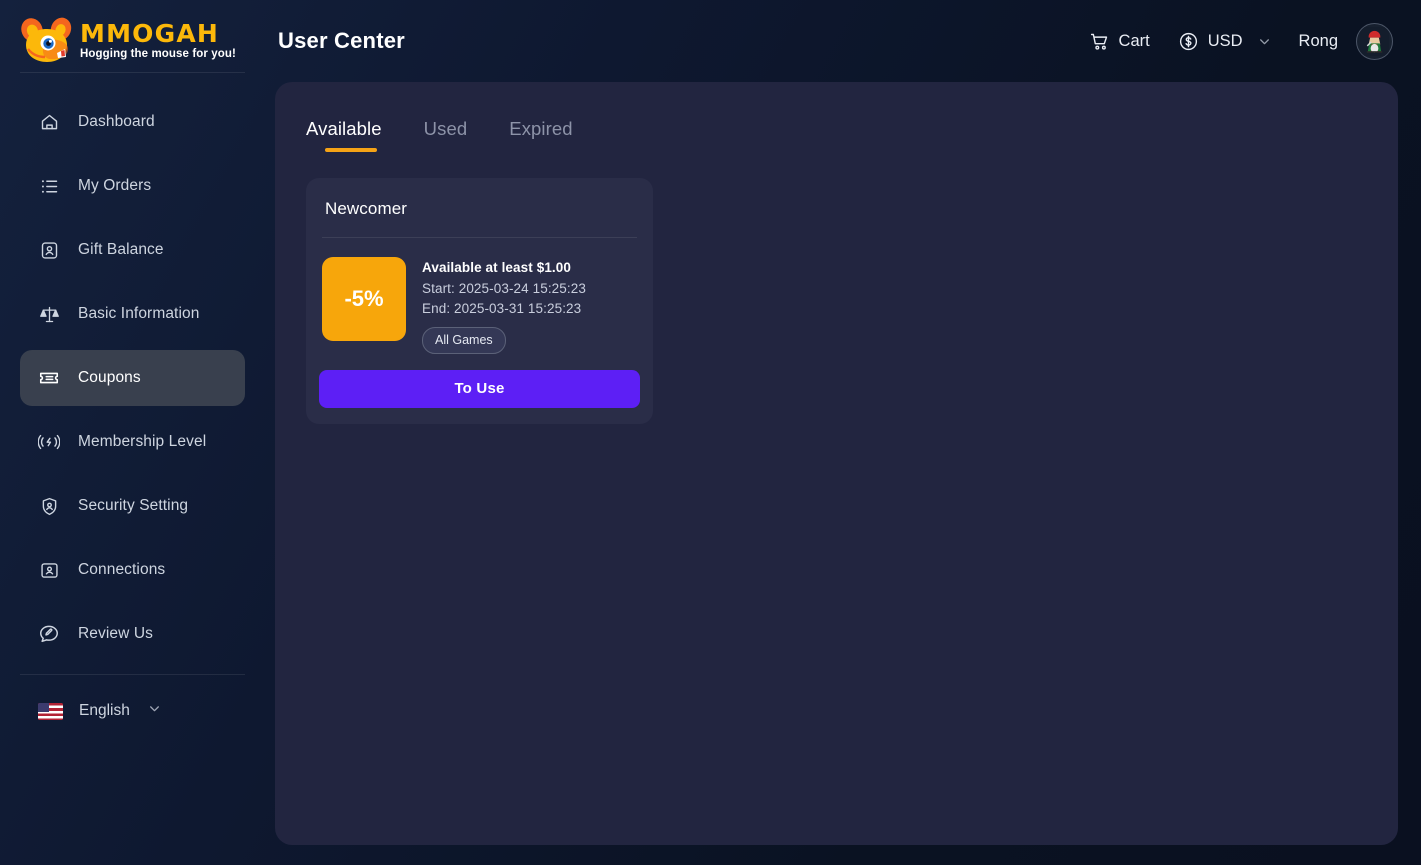 The image size is (1421, 865). What do you see at coordinates (142, 441) in the screenshot?
I see `sidebar-item-label: Membership Level` at bounding box center [142, 441].